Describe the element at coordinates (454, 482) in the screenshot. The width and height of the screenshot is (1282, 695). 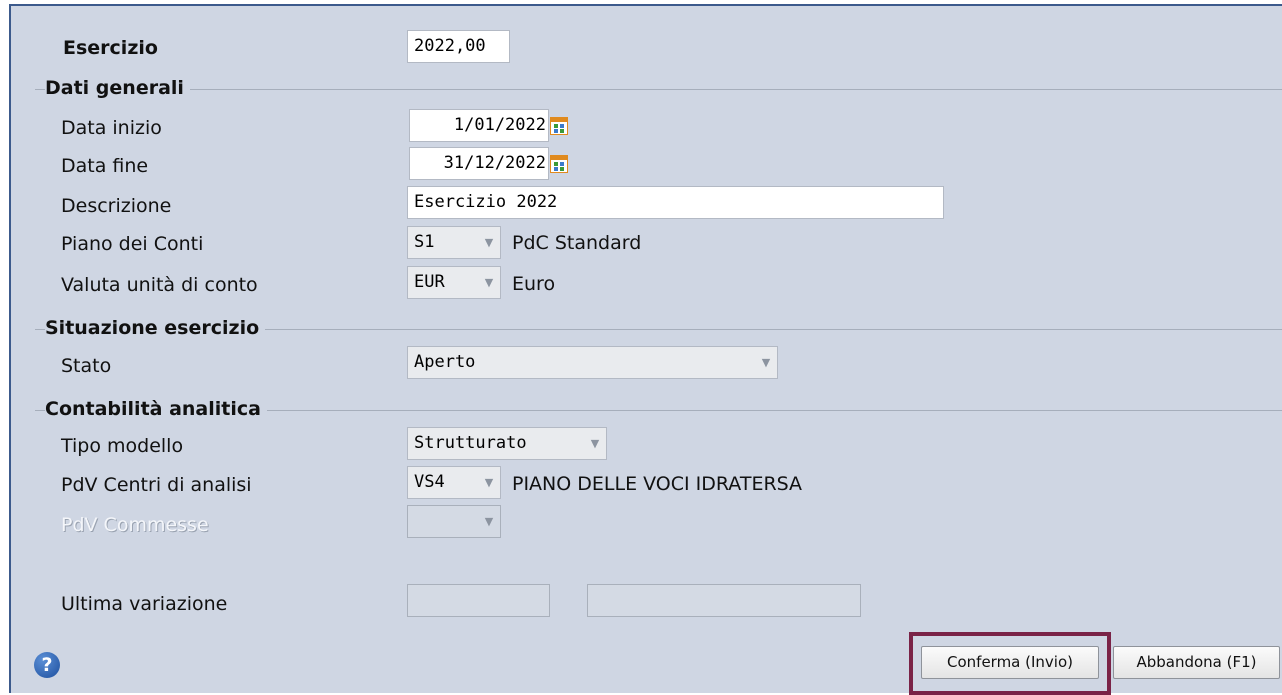
I see `pdv-centri-select: VS4 ▼` at that location.